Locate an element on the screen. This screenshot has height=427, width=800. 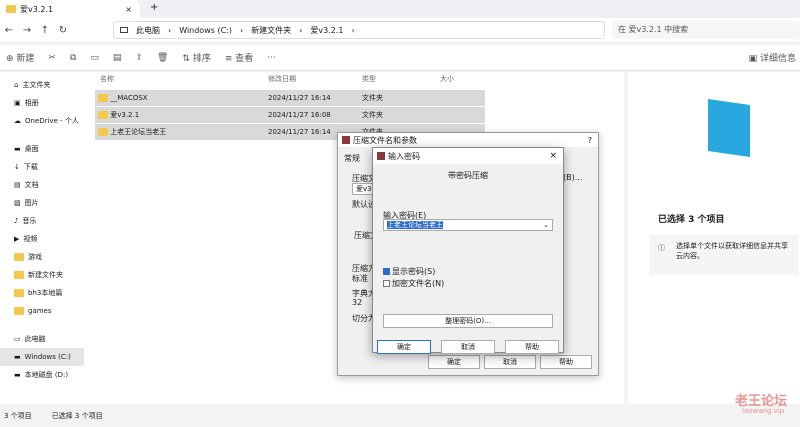
dict-value: 32 is located at coordinates (357, 302).